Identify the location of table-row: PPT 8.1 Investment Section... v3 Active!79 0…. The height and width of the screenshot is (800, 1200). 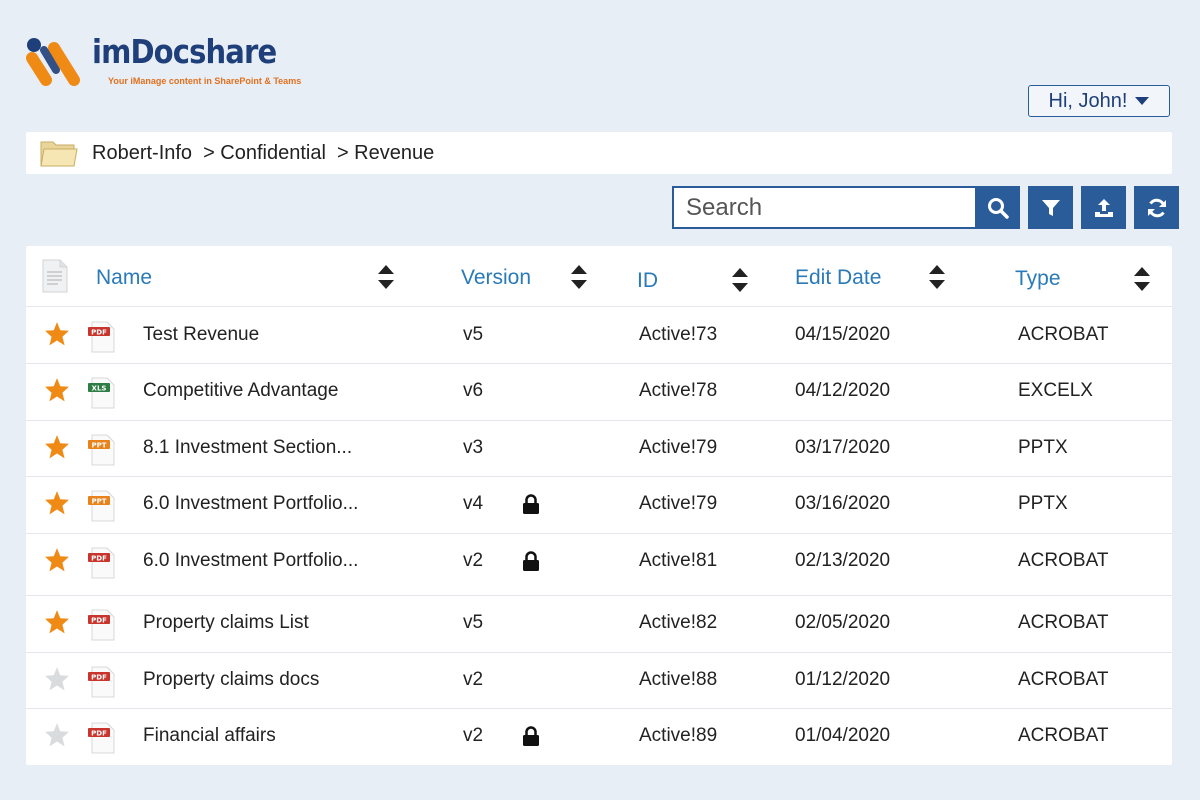
(599, 448).